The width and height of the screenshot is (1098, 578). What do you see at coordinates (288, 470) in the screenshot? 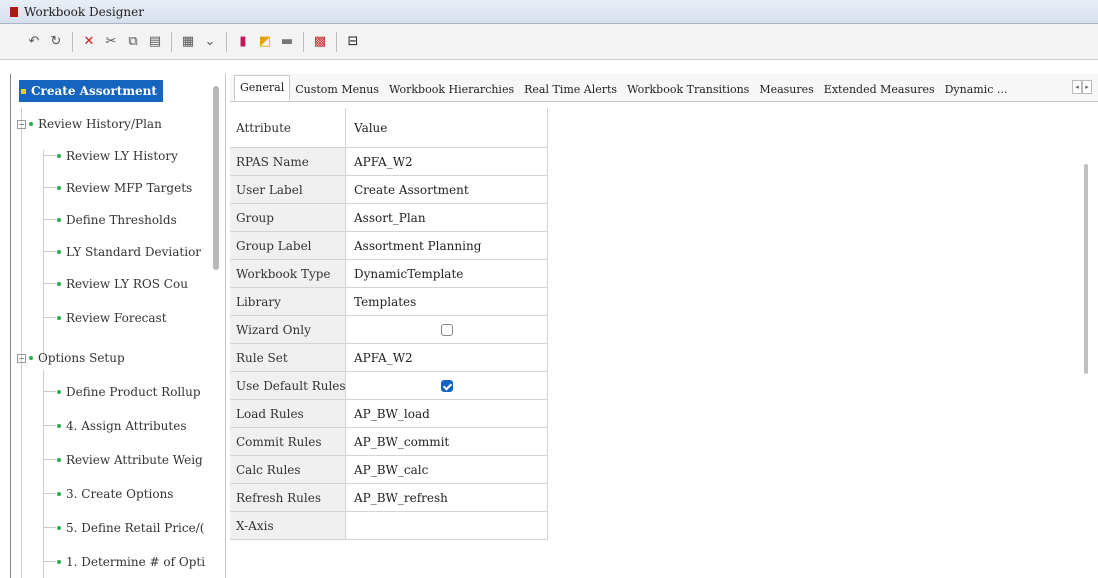
I see `attribute-cell: Calc Rules` at bounding box center [288, 470].